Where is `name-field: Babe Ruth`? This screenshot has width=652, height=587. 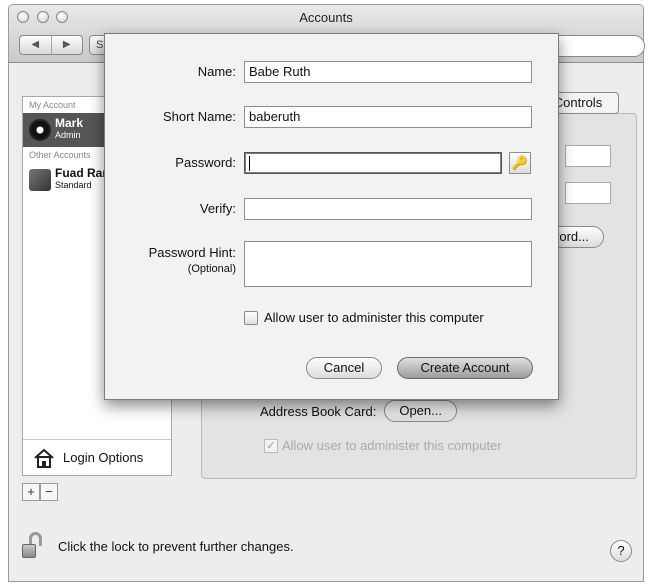 name-field: Babe Ruth is located at coordinates (388, 72).